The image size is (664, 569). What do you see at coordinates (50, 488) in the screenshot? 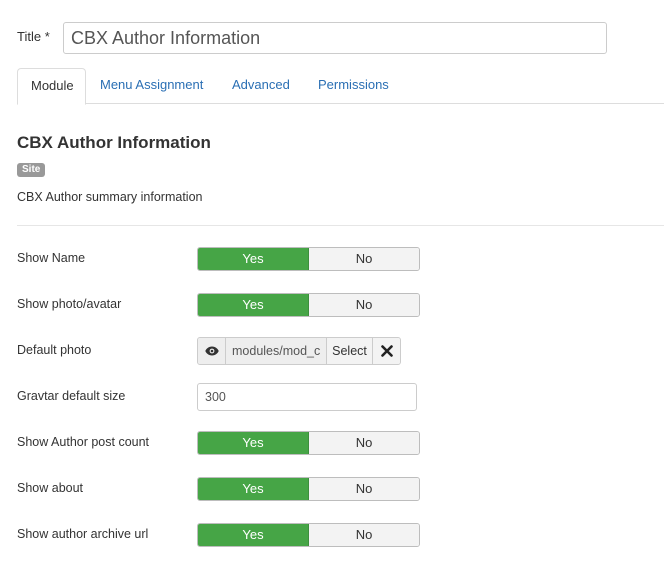
I see `show-about-label: Show about` at bounding box center [50, 488].